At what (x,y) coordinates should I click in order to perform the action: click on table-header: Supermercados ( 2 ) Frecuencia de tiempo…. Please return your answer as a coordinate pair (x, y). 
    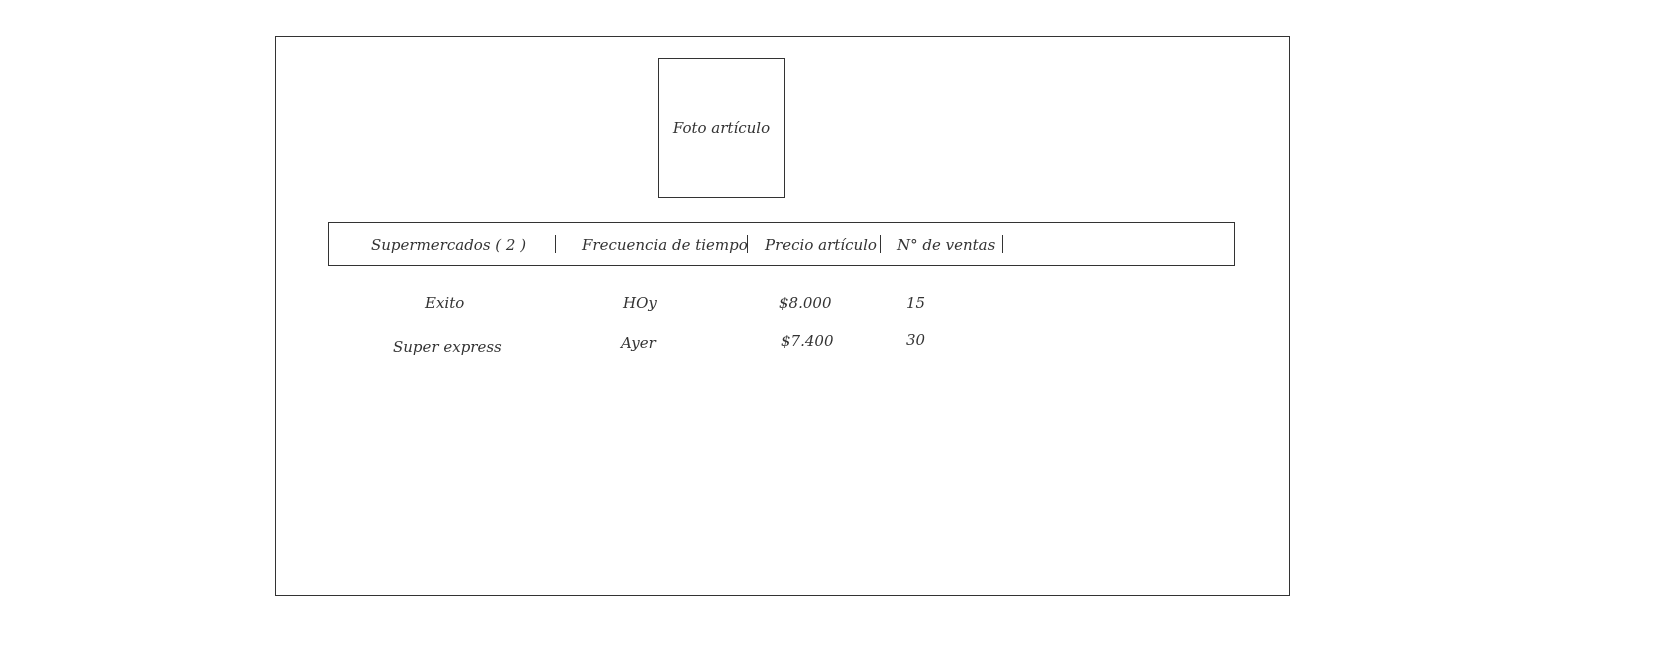
    Looking at the image, I should click on (781, 244).